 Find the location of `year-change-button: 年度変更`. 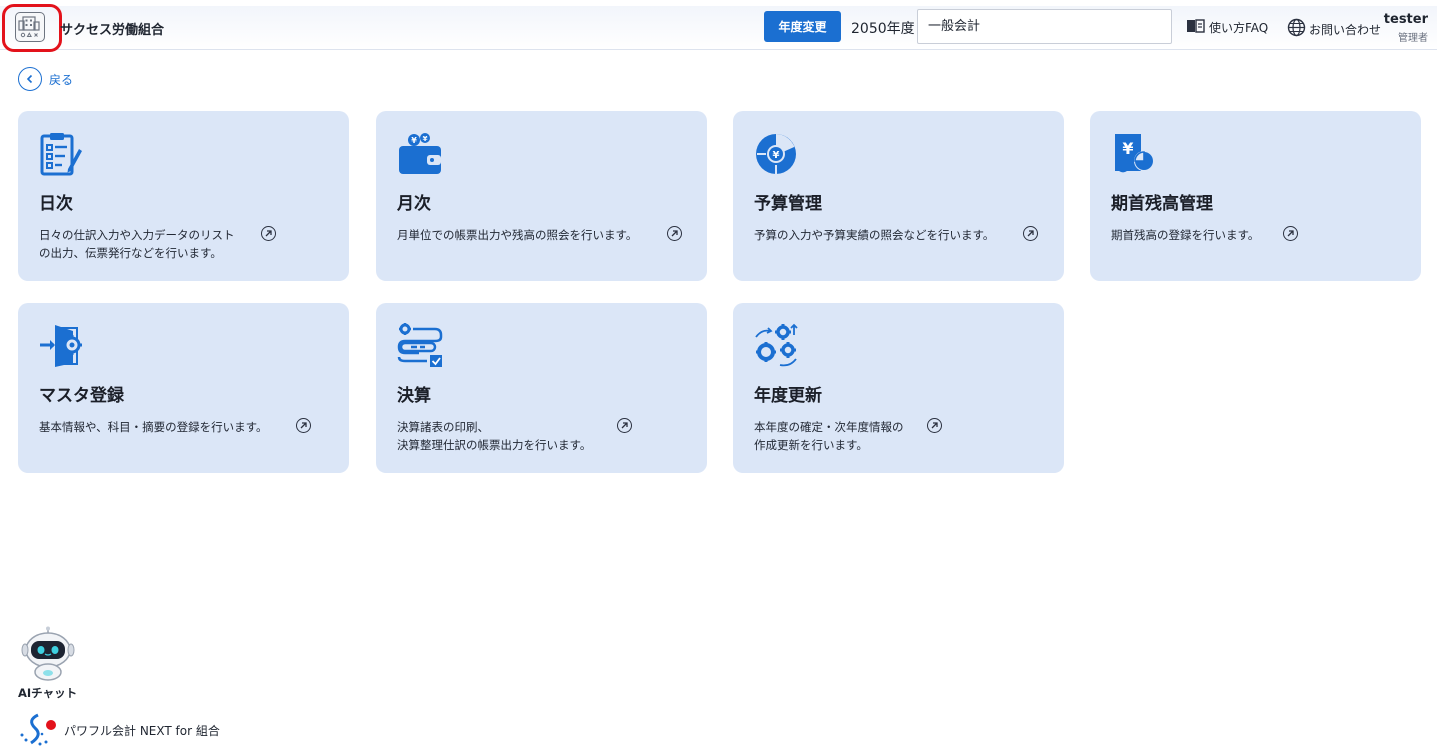

year-change-button: 年度変更 is located at coordinates (802, 26).